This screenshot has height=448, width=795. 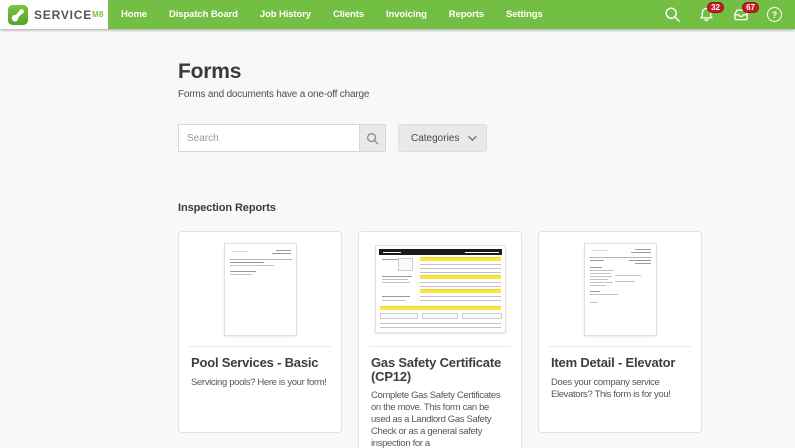 What do you see at coordinates (436, 369) in the screenshot?
I see `form-card-title: Gas Safety Certificate (CP12)` at bounding box center [436, 369].